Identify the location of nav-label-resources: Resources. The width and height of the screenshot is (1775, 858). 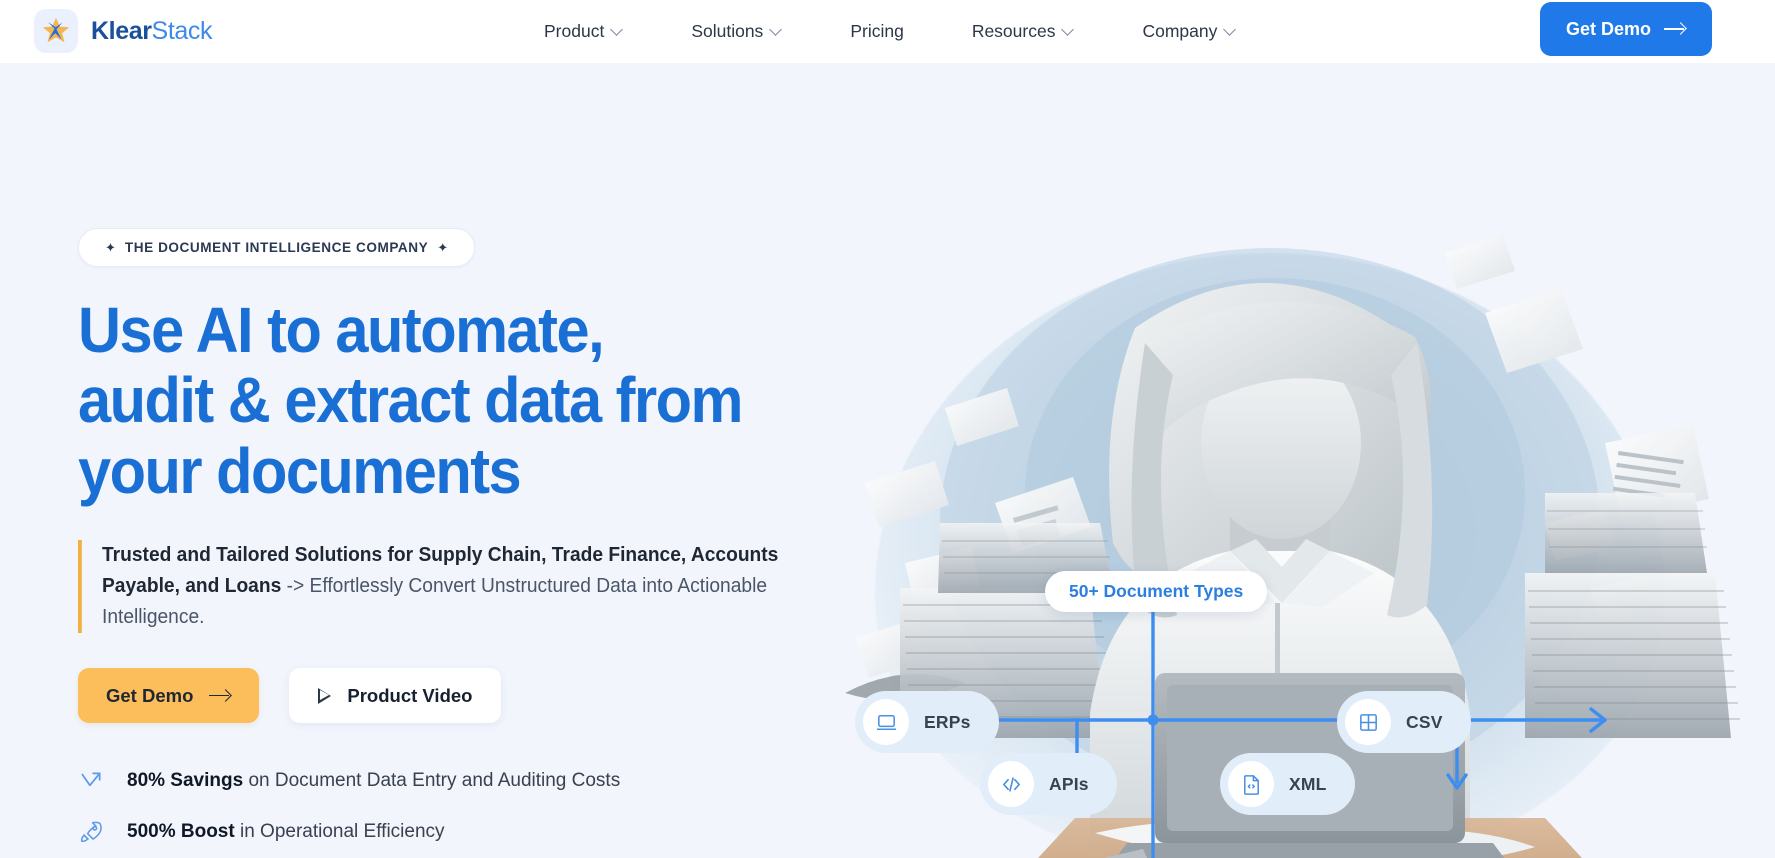
(1013, 31).